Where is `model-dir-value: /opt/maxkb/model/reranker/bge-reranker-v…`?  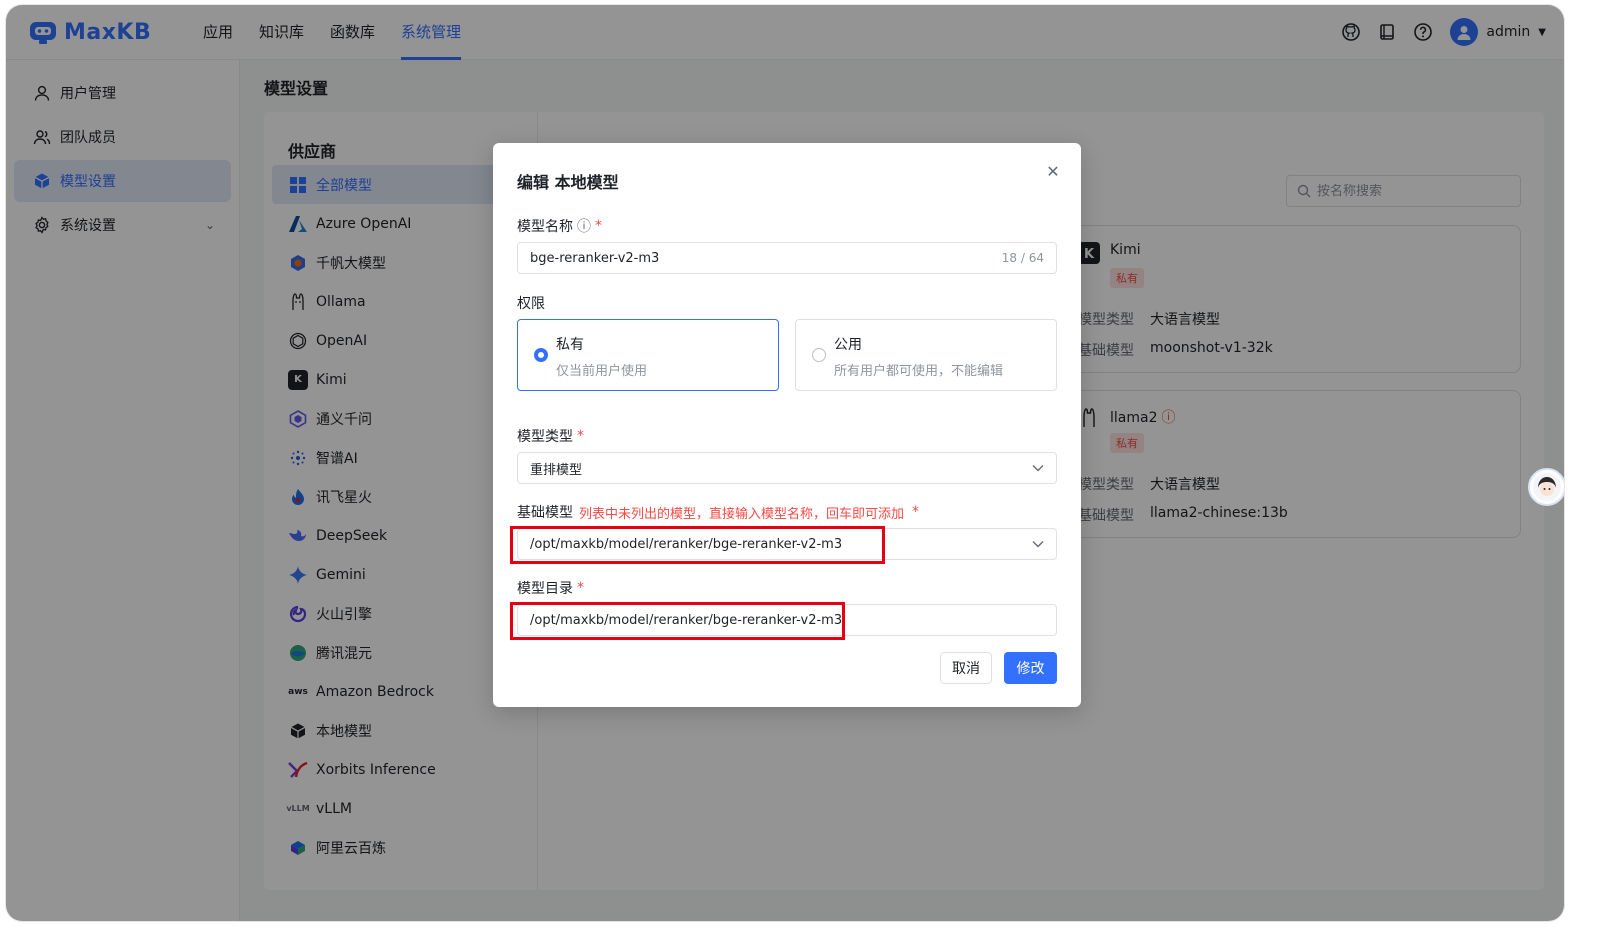
model-dir-value: /opt/maxkb/model/reranker/bge-reranker-v… is located at coordinates (686, 620).